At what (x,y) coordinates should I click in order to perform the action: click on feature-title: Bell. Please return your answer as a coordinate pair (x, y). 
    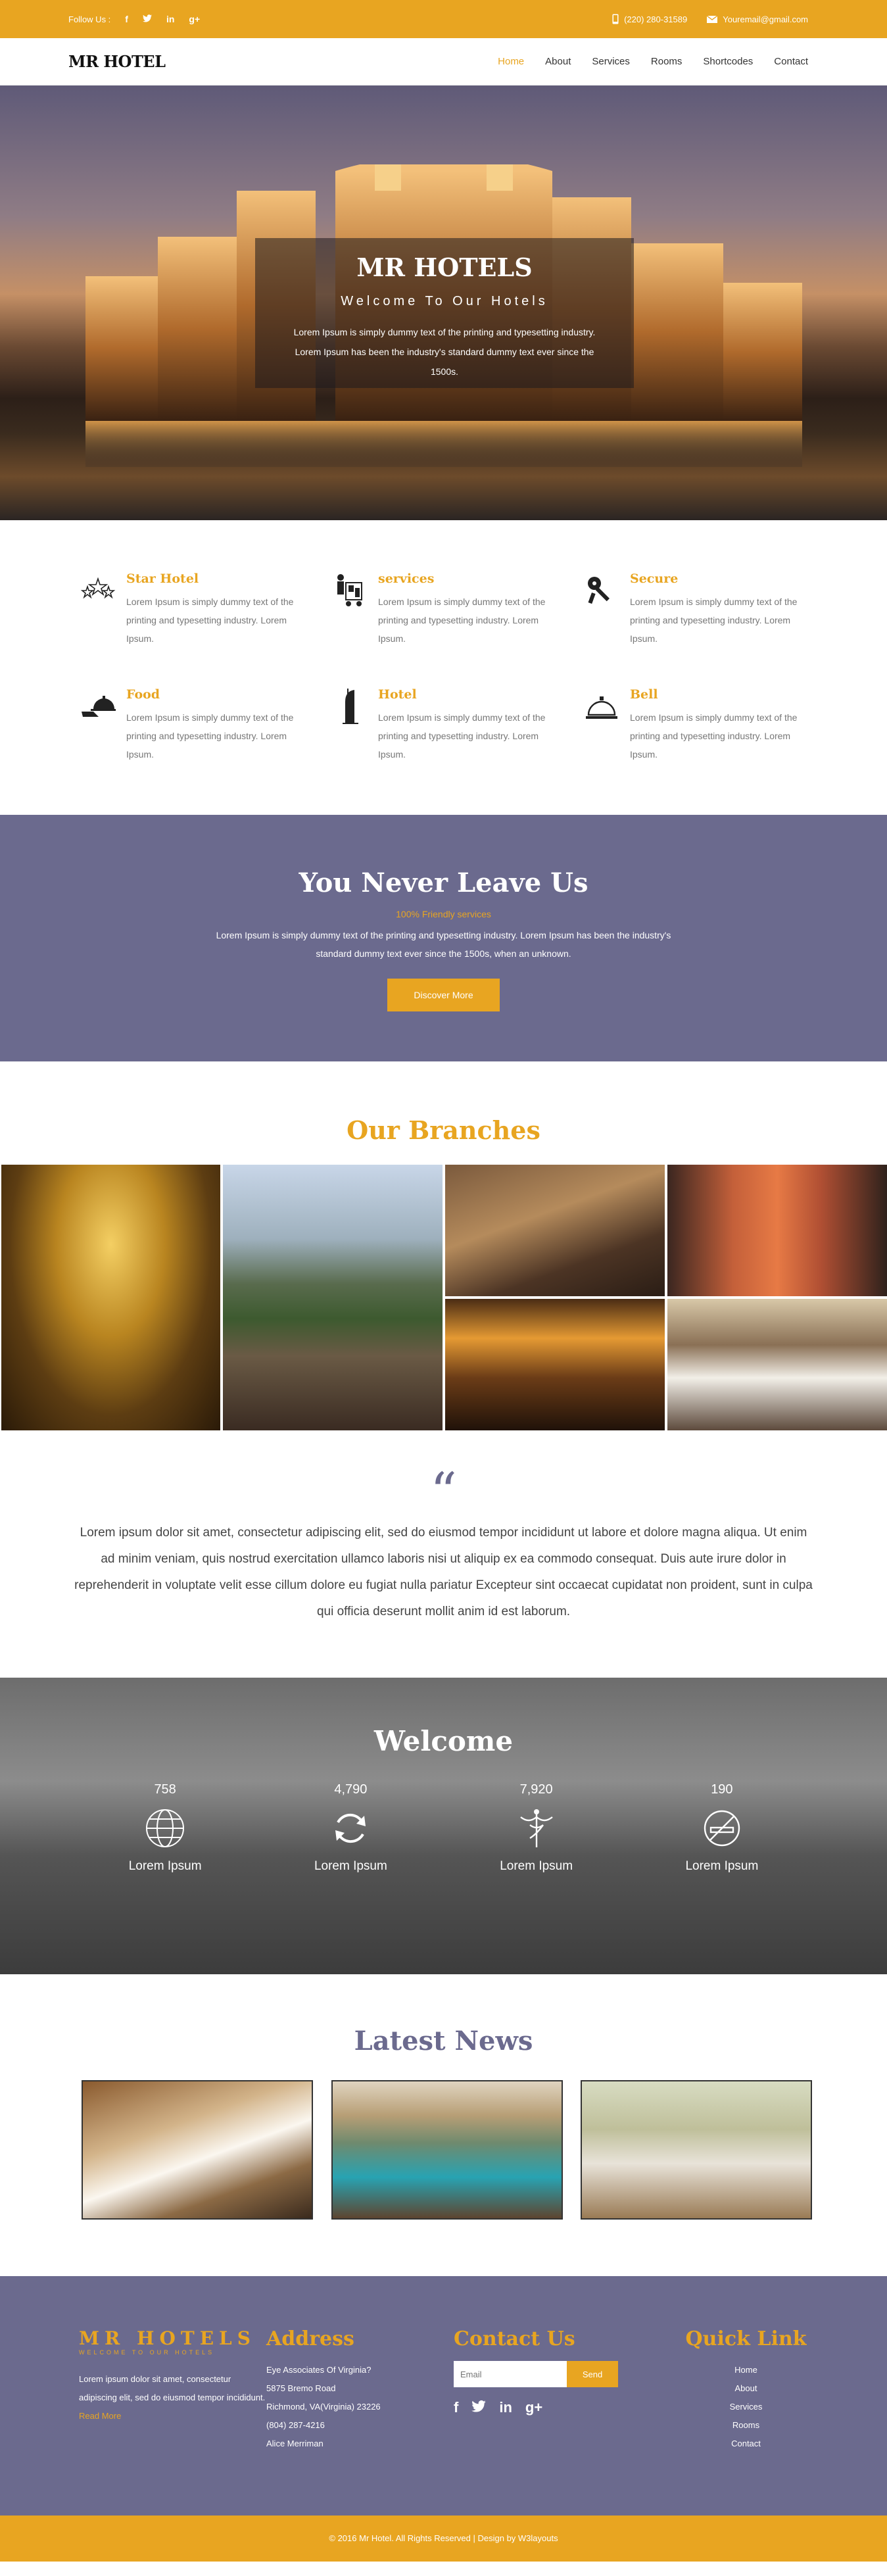
    Looking at the image, I should click on (644, 694).